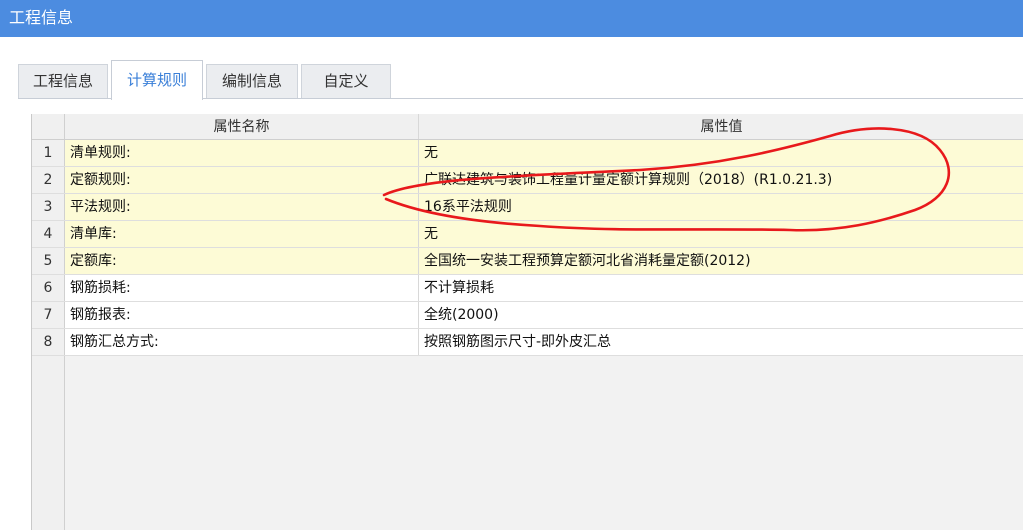  Describe the element at coordinates (721, 207) in the screenshot. I see `property-value-cell: 16系平法规则` at that location.